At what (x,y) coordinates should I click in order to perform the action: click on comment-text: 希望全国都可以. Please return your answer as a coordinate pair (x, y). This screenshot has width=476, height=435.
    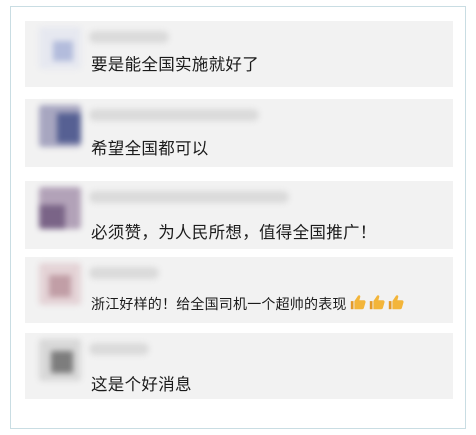
    Looking at the image, I should click on (150, 148).